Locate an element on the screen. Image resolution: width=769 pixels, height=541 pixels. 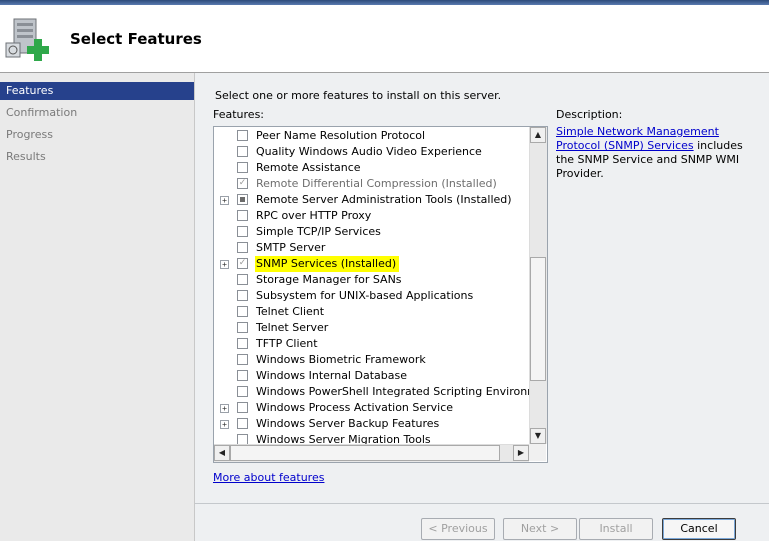
feature-label: Windows Process Activation Service is located at coordinates (355, 407).